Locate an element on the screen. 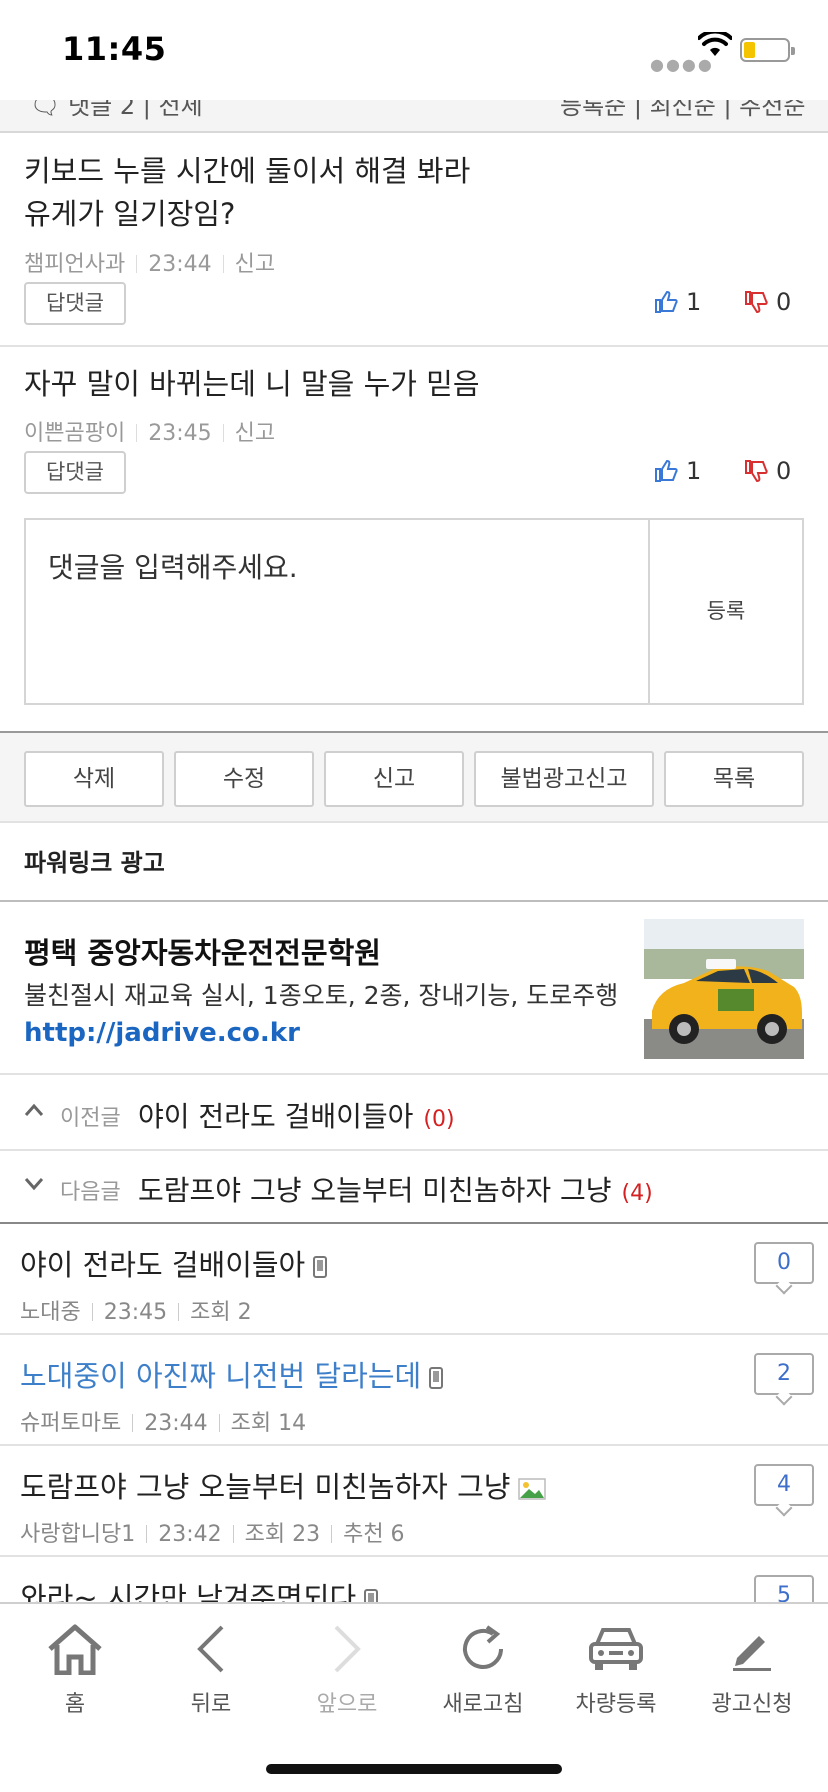 This screenshot has width=828, height=1792. back-button: 뒤로 is located at coordinates (211, 1668).